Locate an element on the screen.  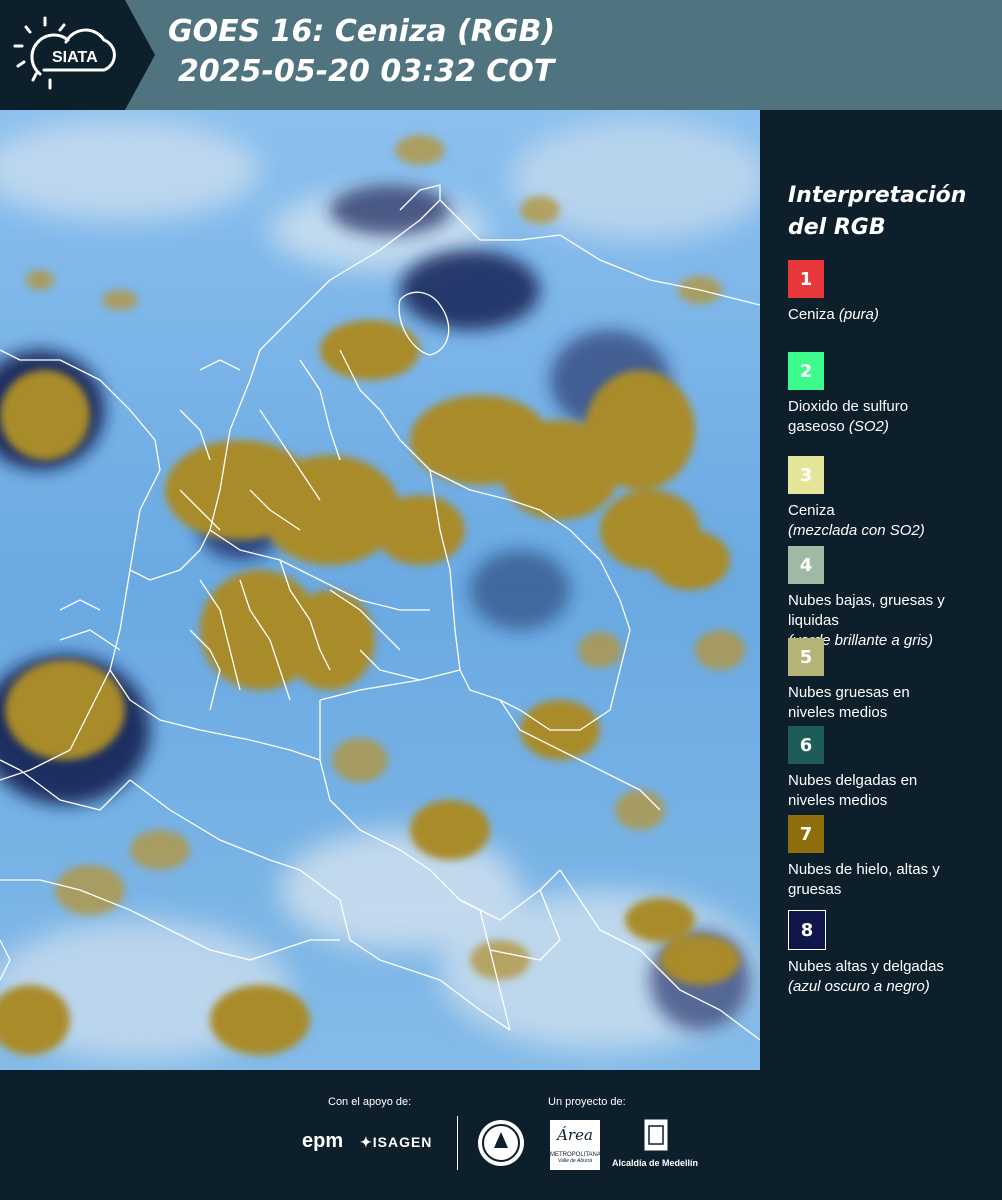
legend-note: (azul oscuro a negro) is located at coordinates (859, 986).